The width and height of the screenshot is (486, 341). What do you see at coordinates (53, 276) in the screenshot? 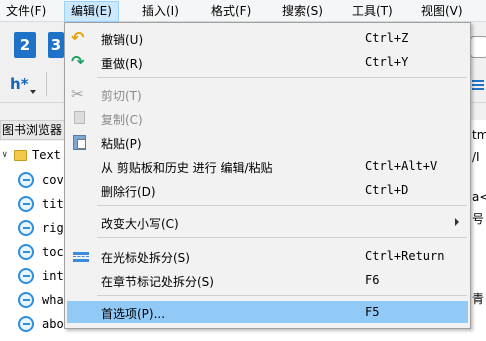
I see `tree-item-label: int` at bounding box center [53, 276].